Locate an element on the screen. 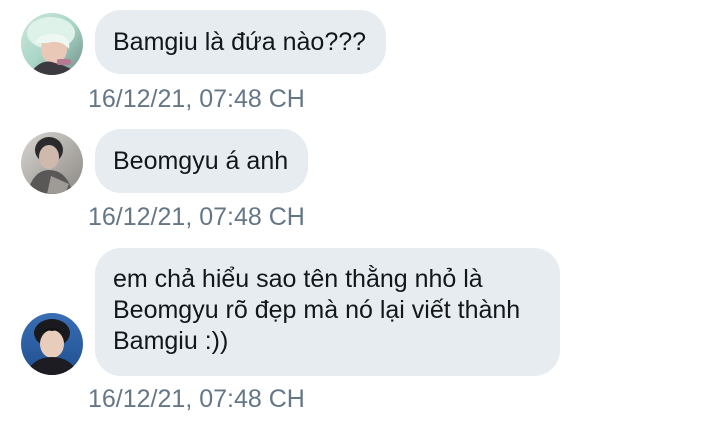 This screenshot has width=720, height=430. message-bubble: Bamgiu là đứa nào??? is located at coordinates (241, 42).